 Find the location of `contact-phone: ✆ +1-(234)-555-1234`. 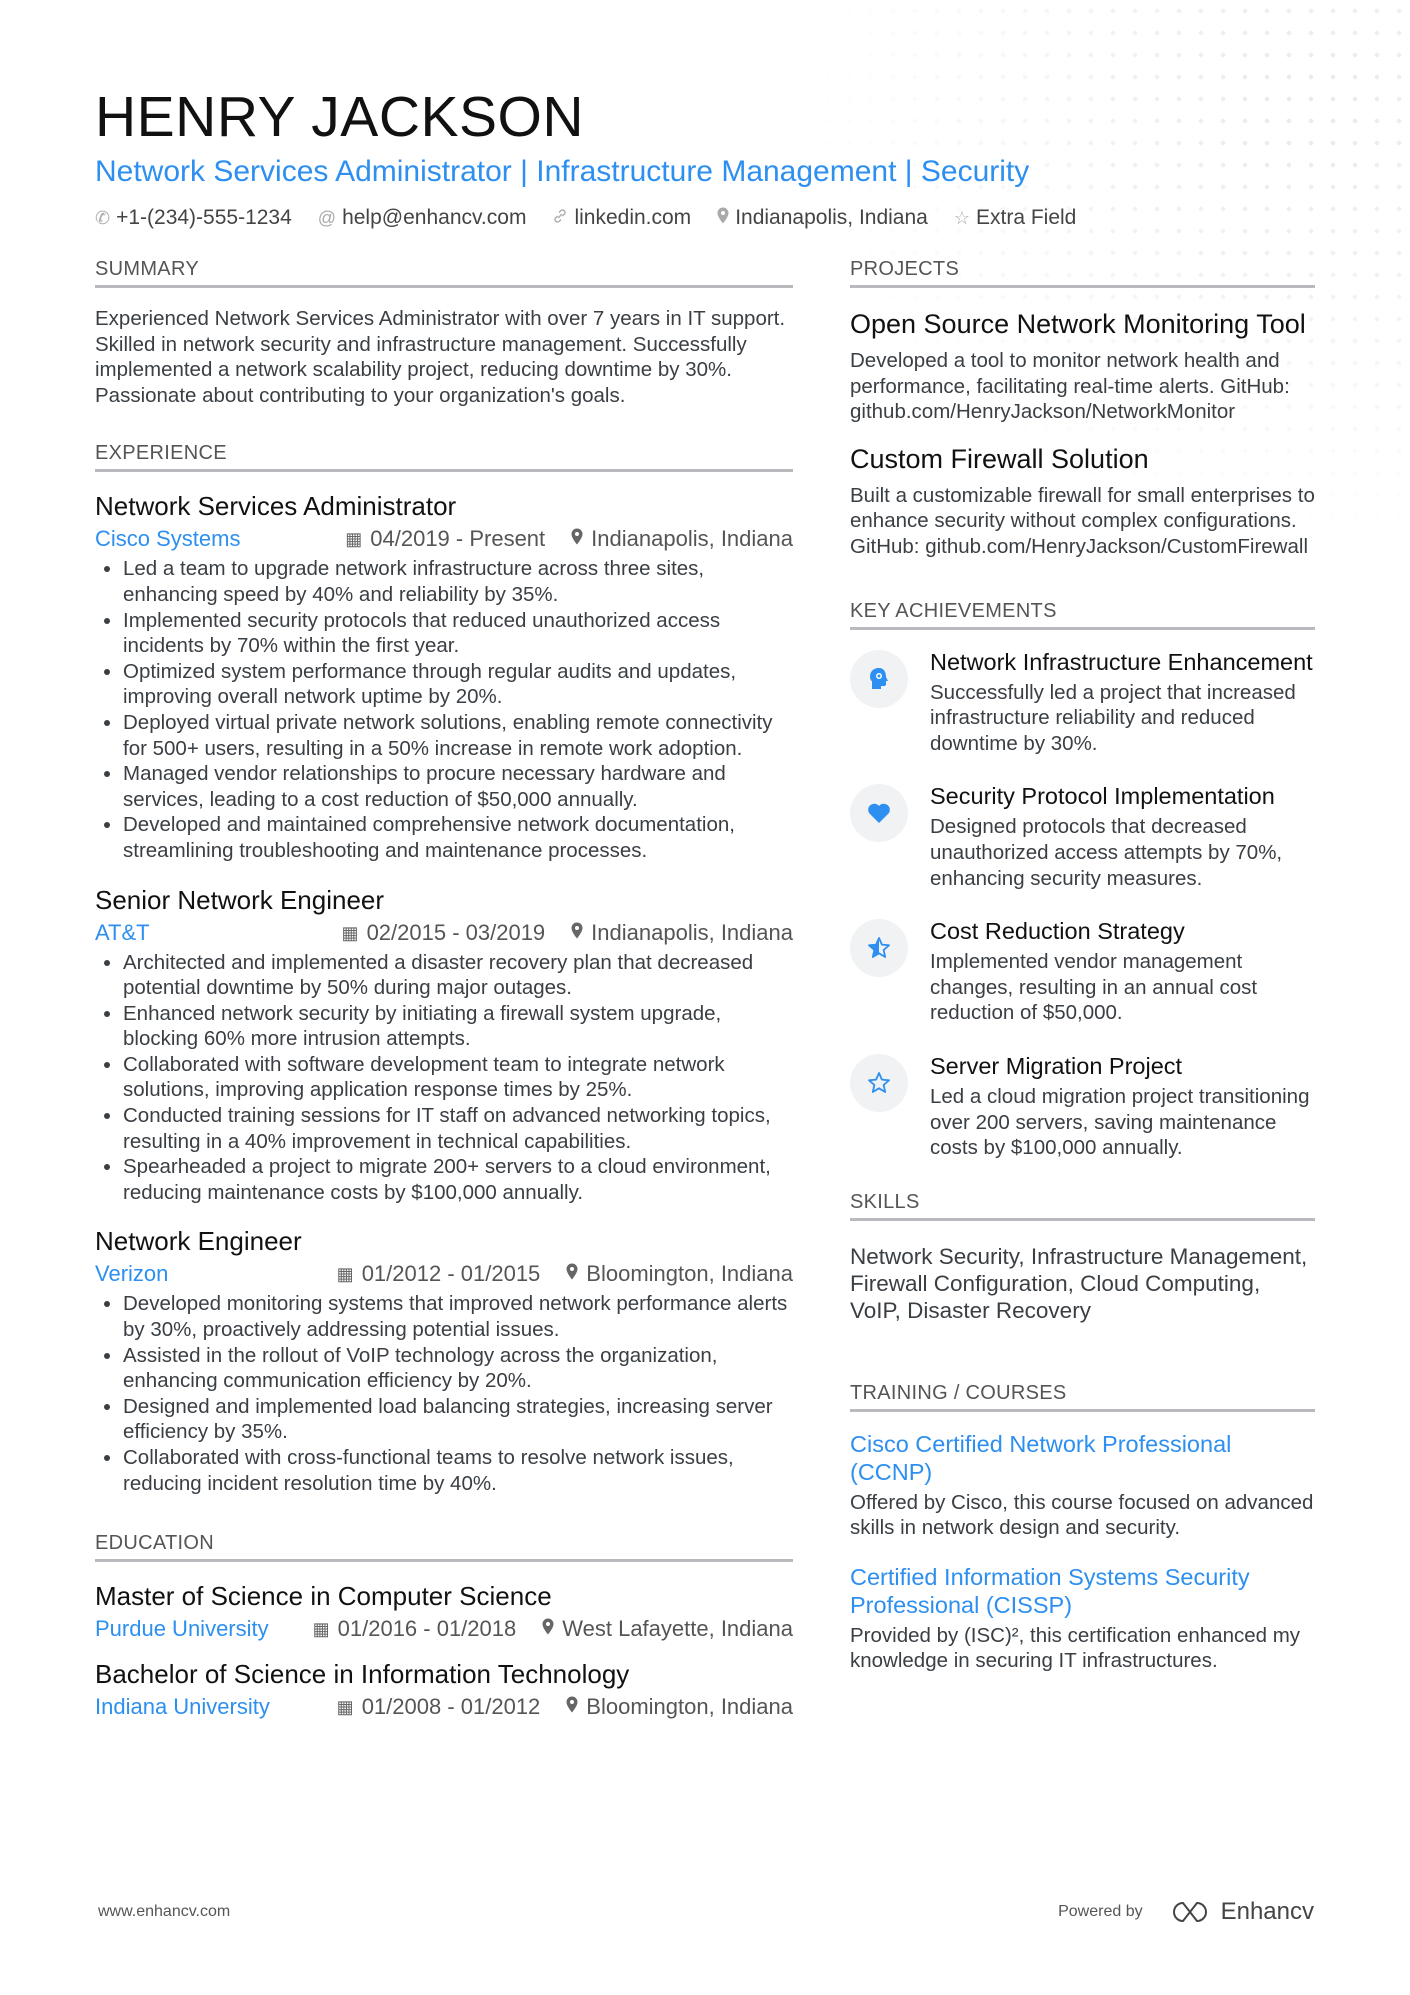

contact-phone: ✆ +1-(234)-555-1234 is located at coordinates (193, 218).